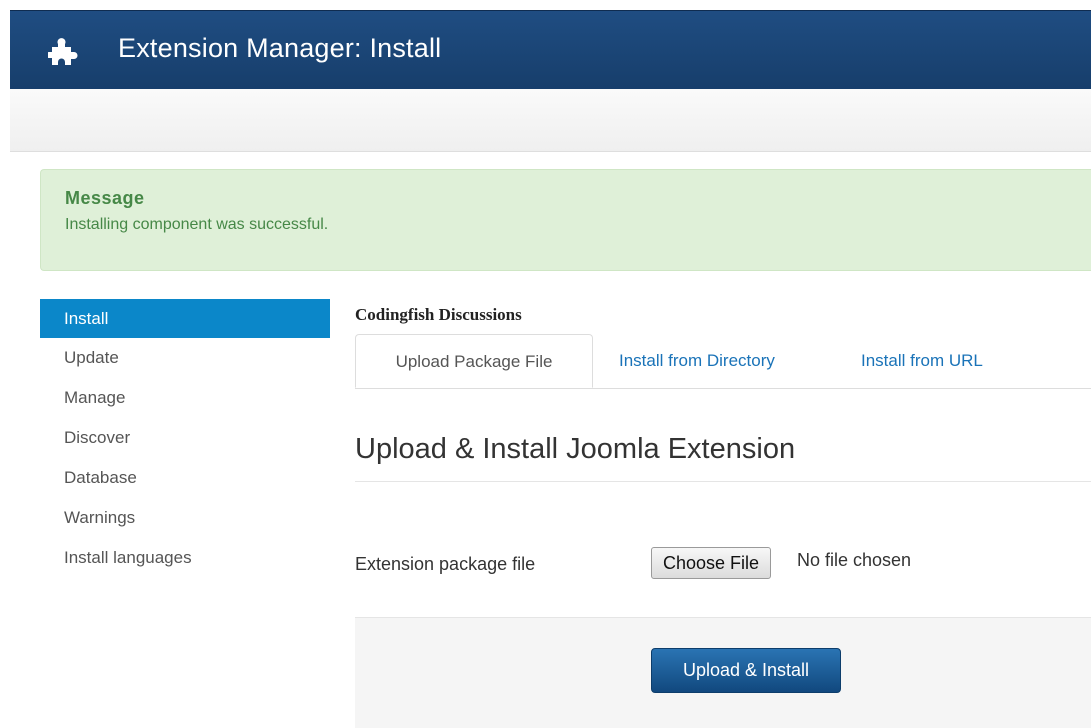  Describe the element at coordinates (105, 198) in the screenshot. I see `message-heading: Message` at that location.